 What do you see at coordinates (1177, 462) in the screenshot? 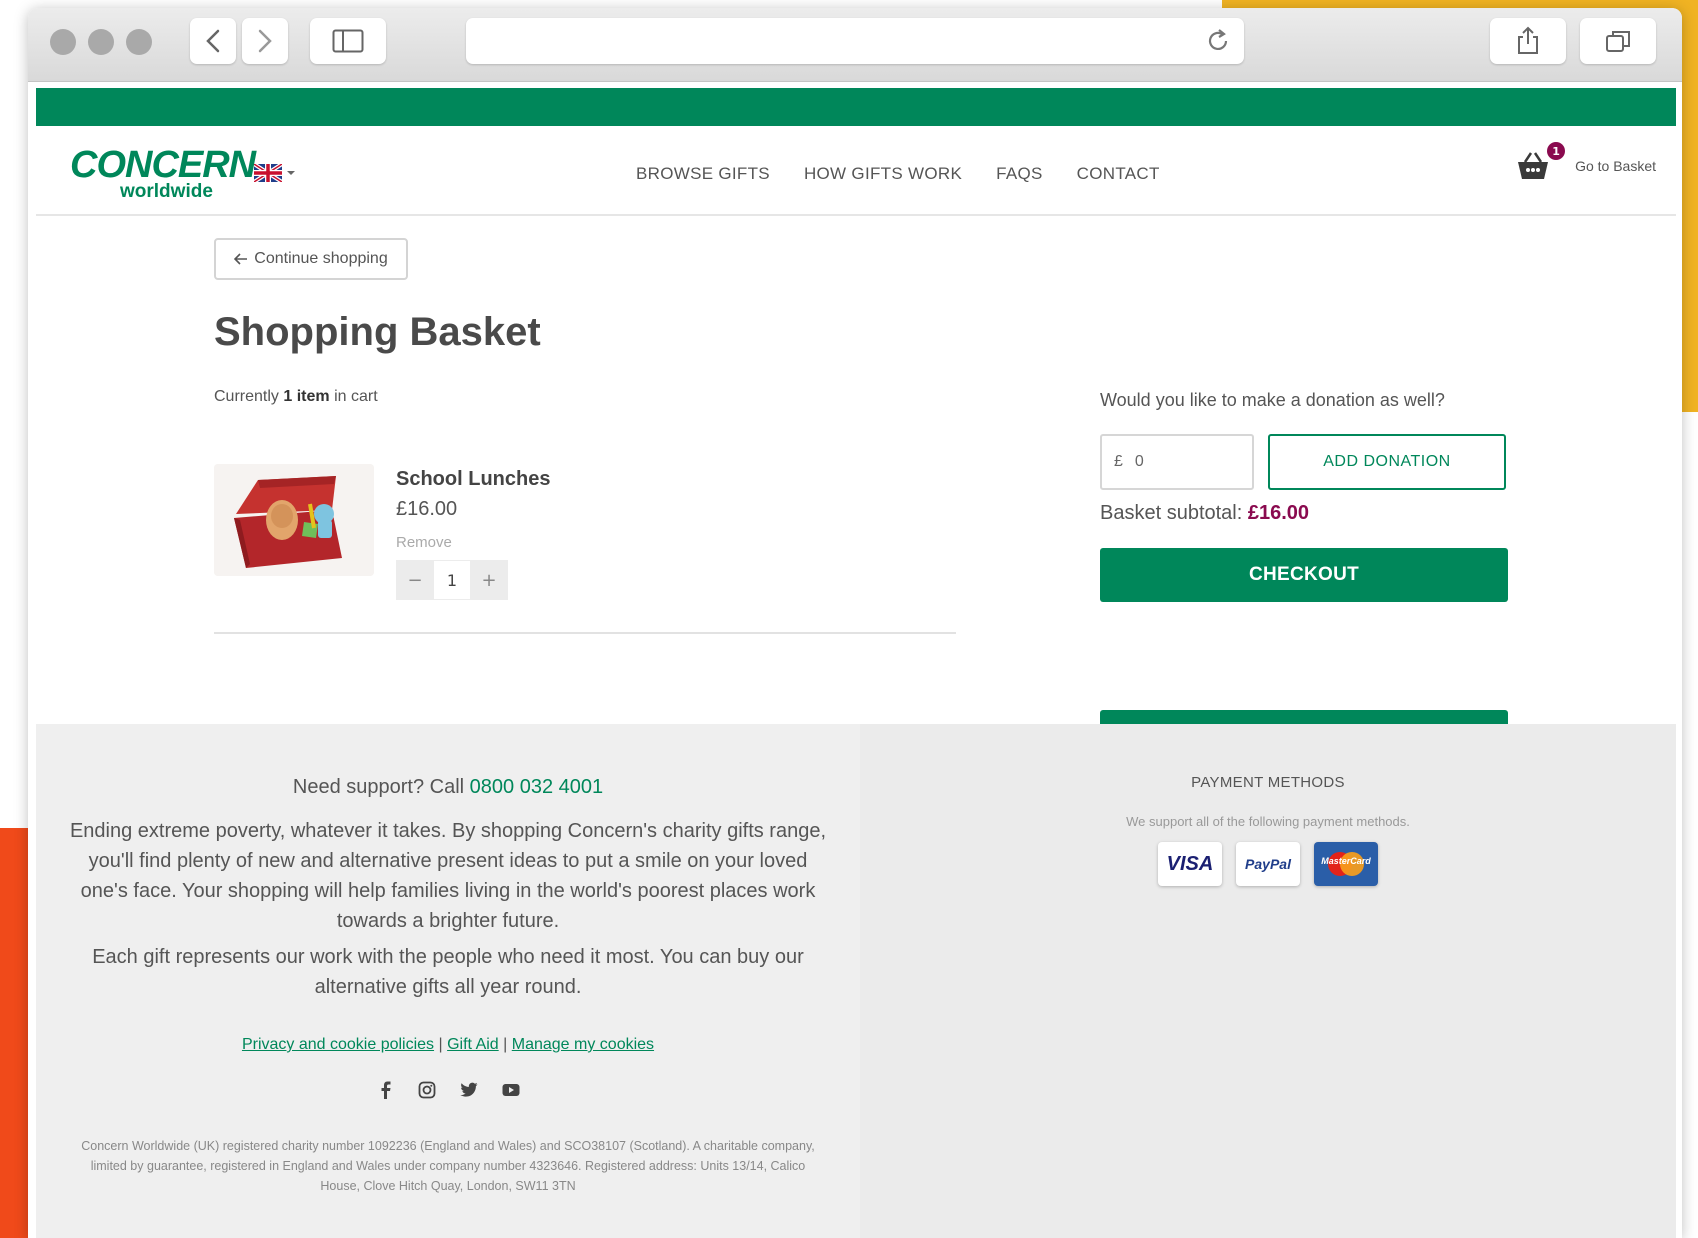
I see `donation-amount-input: £ 0` at bounding box center [1177, 462].